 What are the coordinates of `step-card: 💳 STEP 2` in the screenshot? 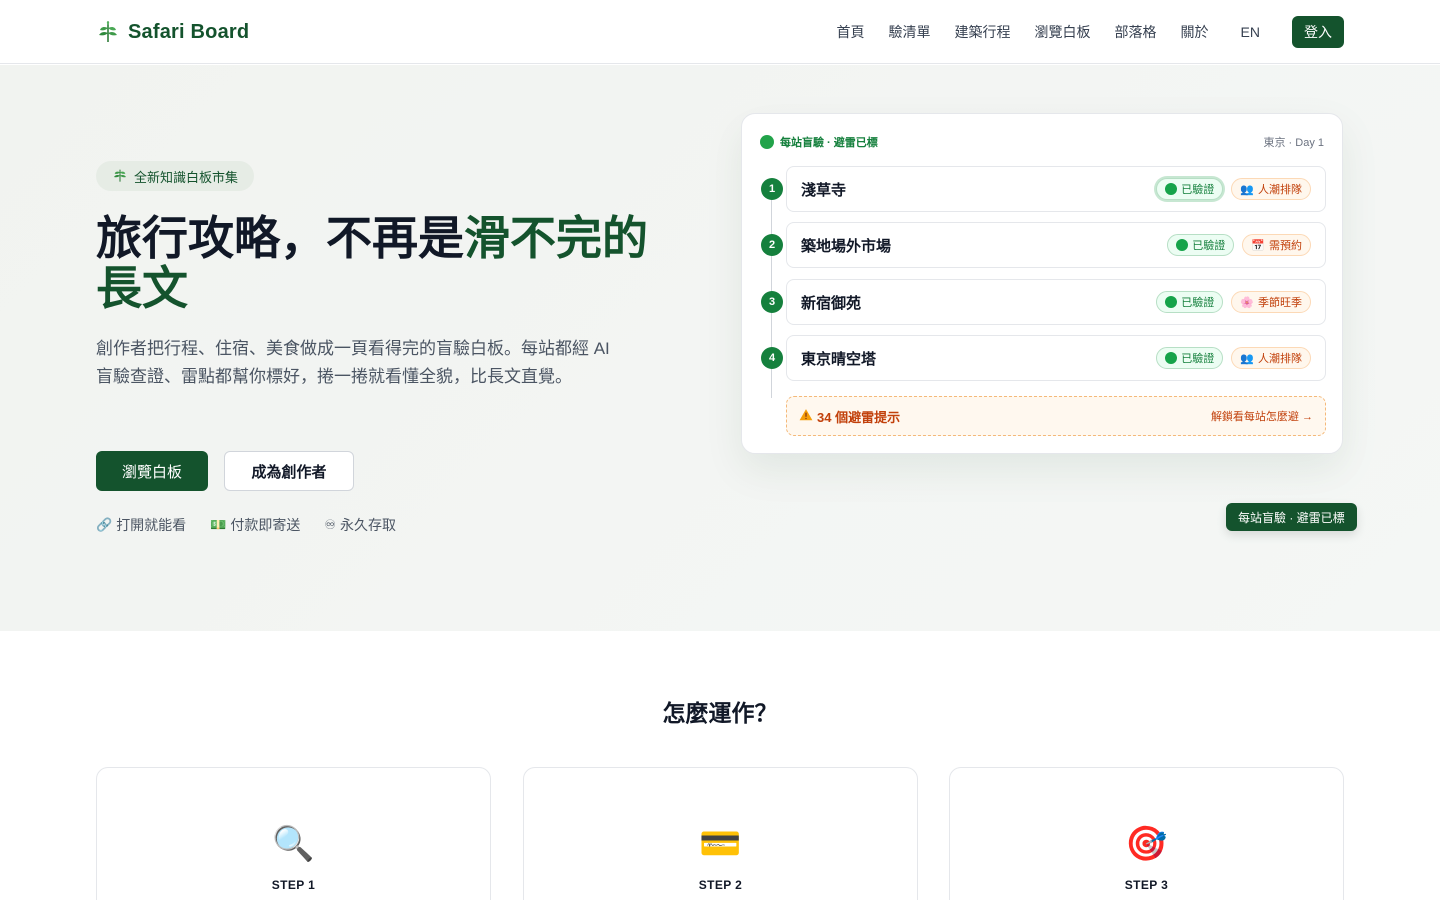 It's located at (720, 833).